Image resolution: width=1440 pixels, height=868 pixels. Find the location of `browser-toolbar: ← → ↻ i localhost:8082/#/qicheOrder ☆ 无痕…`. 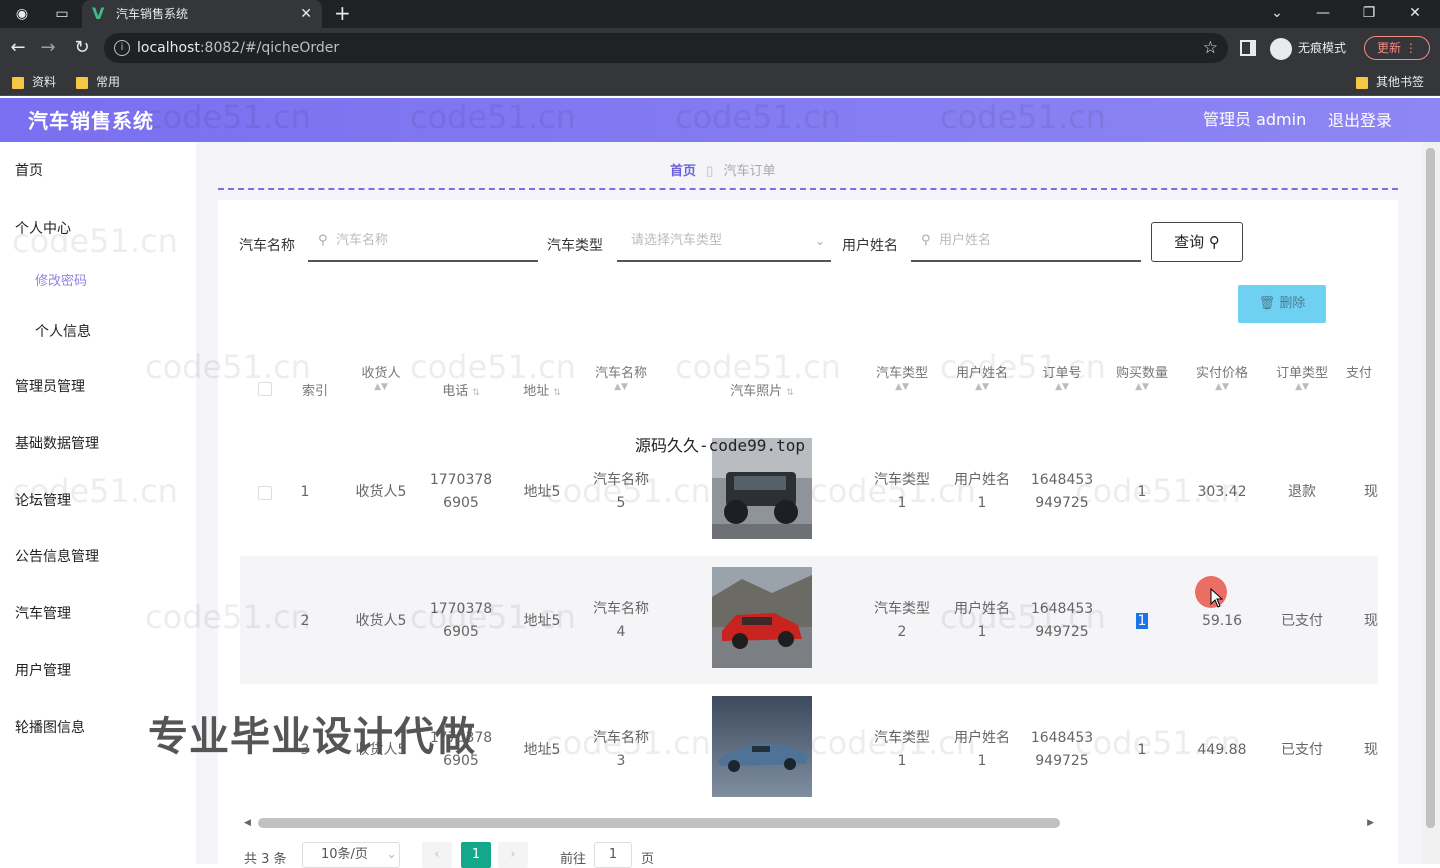

browser-toolbar: ← → ↻ i localhost:8082/#/qicheOrder ☆ 无痕… is located at coordinates (720, 48).